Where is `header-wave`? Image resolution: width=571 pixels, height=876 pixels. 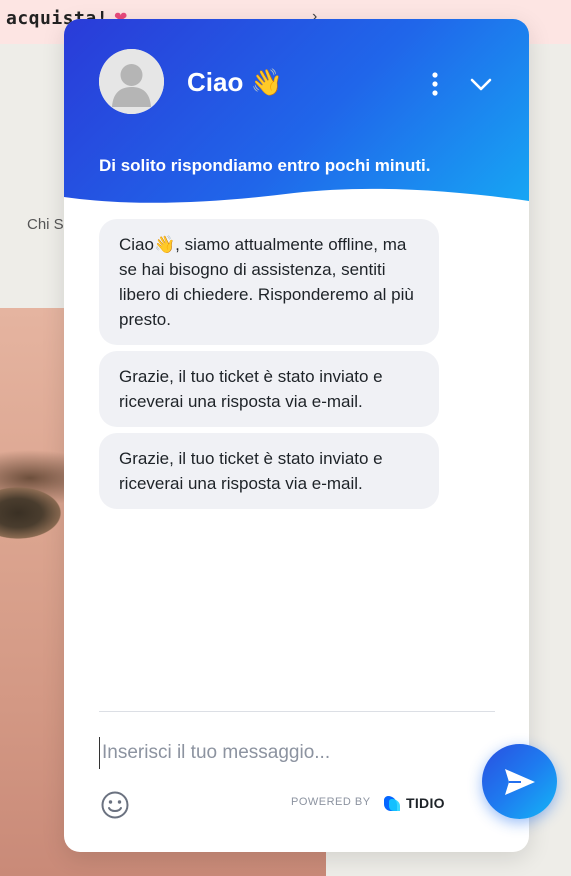
header-wave is located at coordinates (296, 203).